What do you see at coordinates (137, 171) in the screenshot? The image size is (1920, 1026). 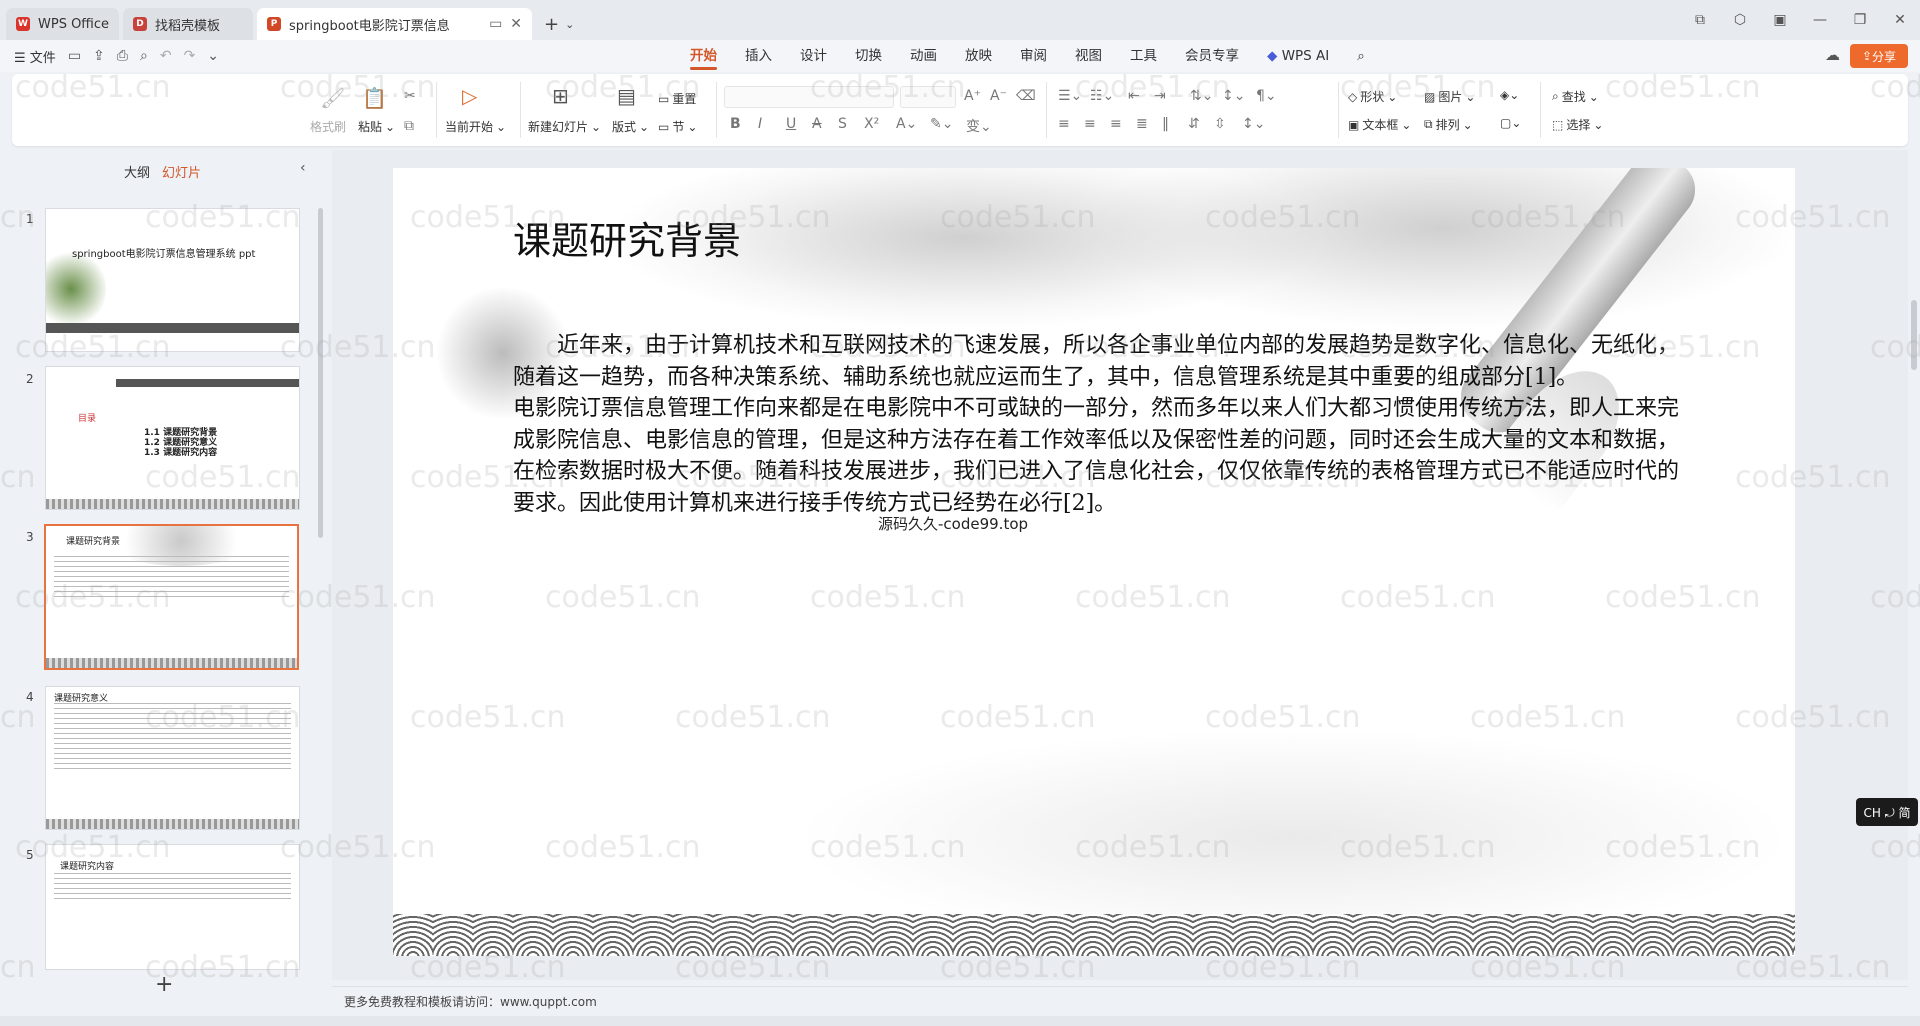 I see `outline-tab: 大纲` at bounding box center [137, 171].